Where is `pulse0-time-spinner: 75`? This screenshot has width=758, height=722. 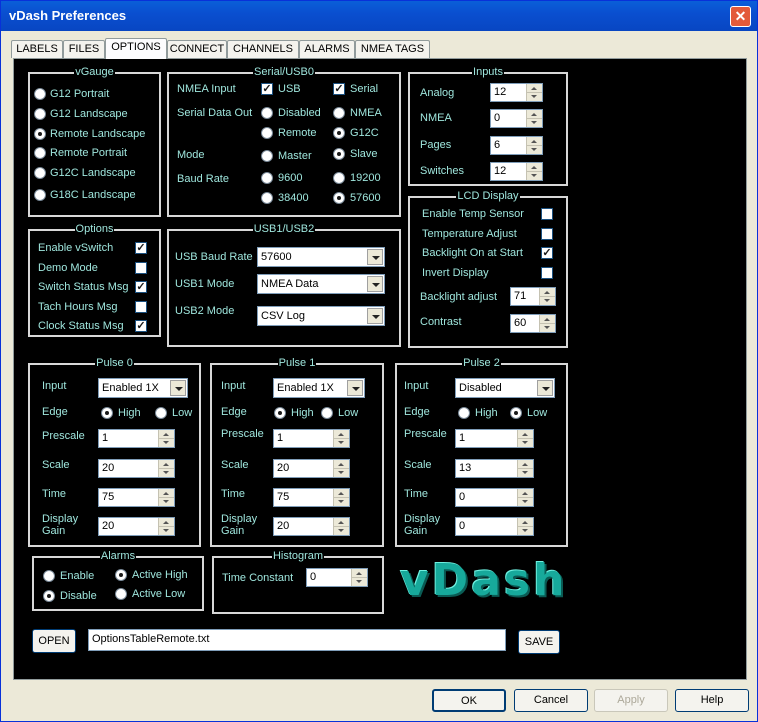
pulse0-time-spinner: 75 is located at coordinates (136, 497).